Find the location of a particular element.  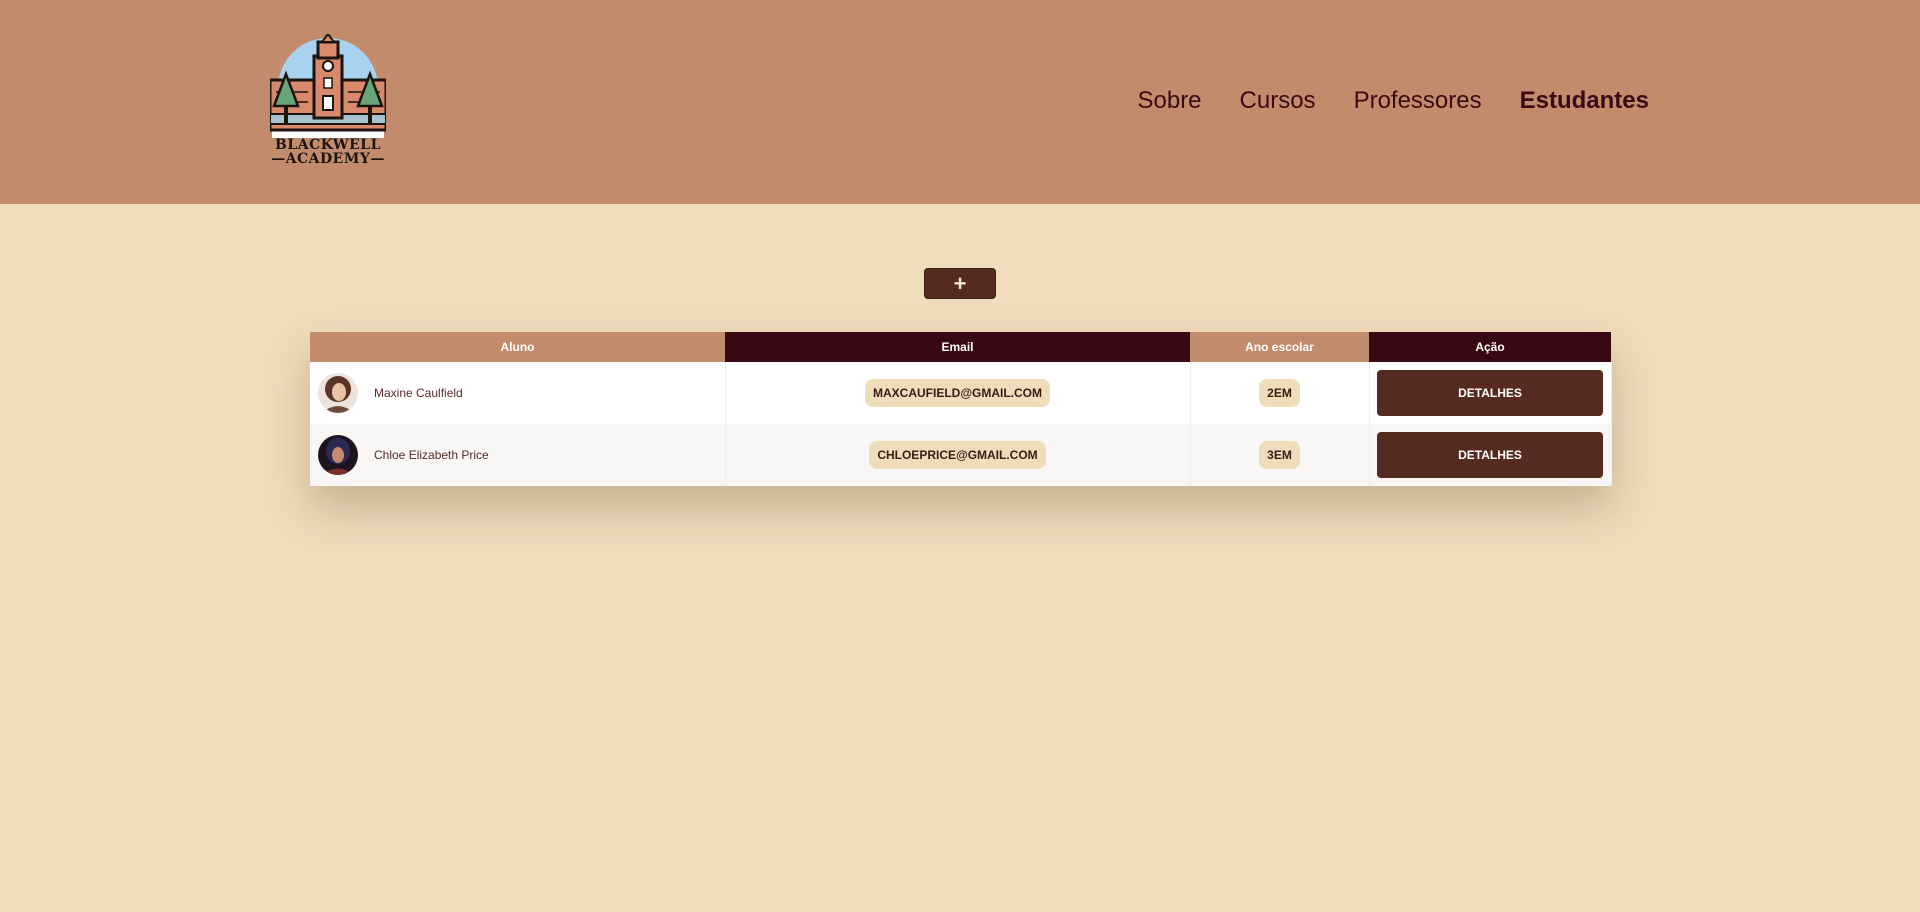

blackwell-academy-logo: BLACKWELL —ACADEMY— is located at coordinates (328, 100).